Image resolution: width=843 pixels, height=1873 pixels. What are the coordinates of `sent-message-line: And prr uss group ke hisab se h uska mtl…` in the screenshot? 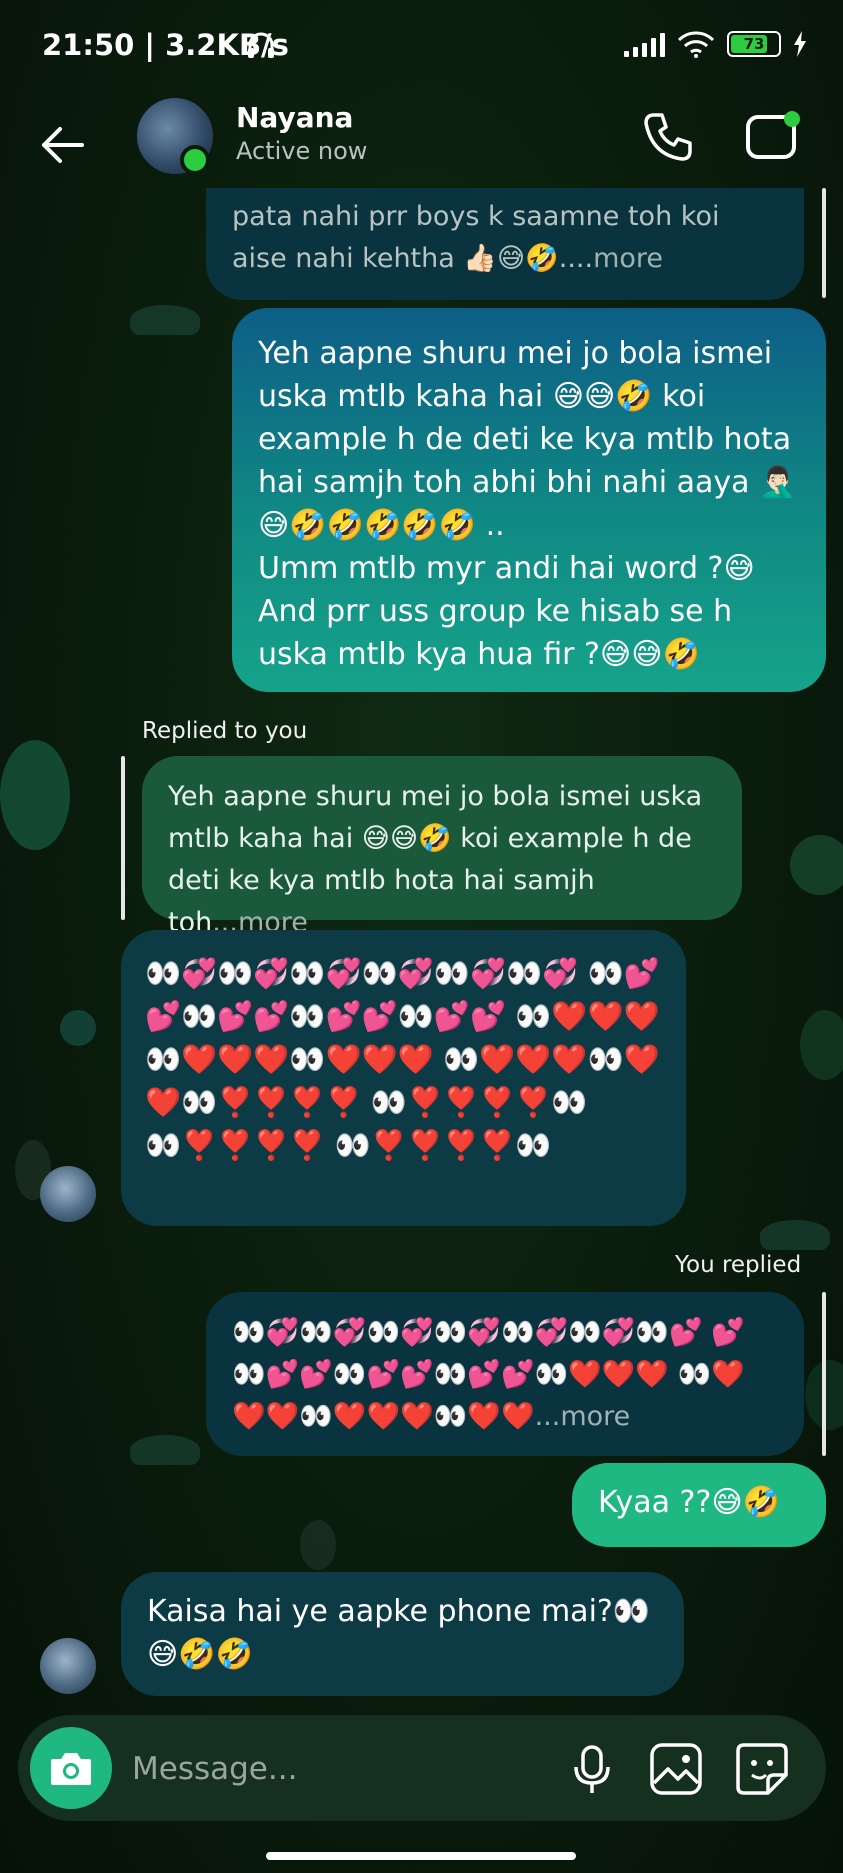 It's located at (495, 633).